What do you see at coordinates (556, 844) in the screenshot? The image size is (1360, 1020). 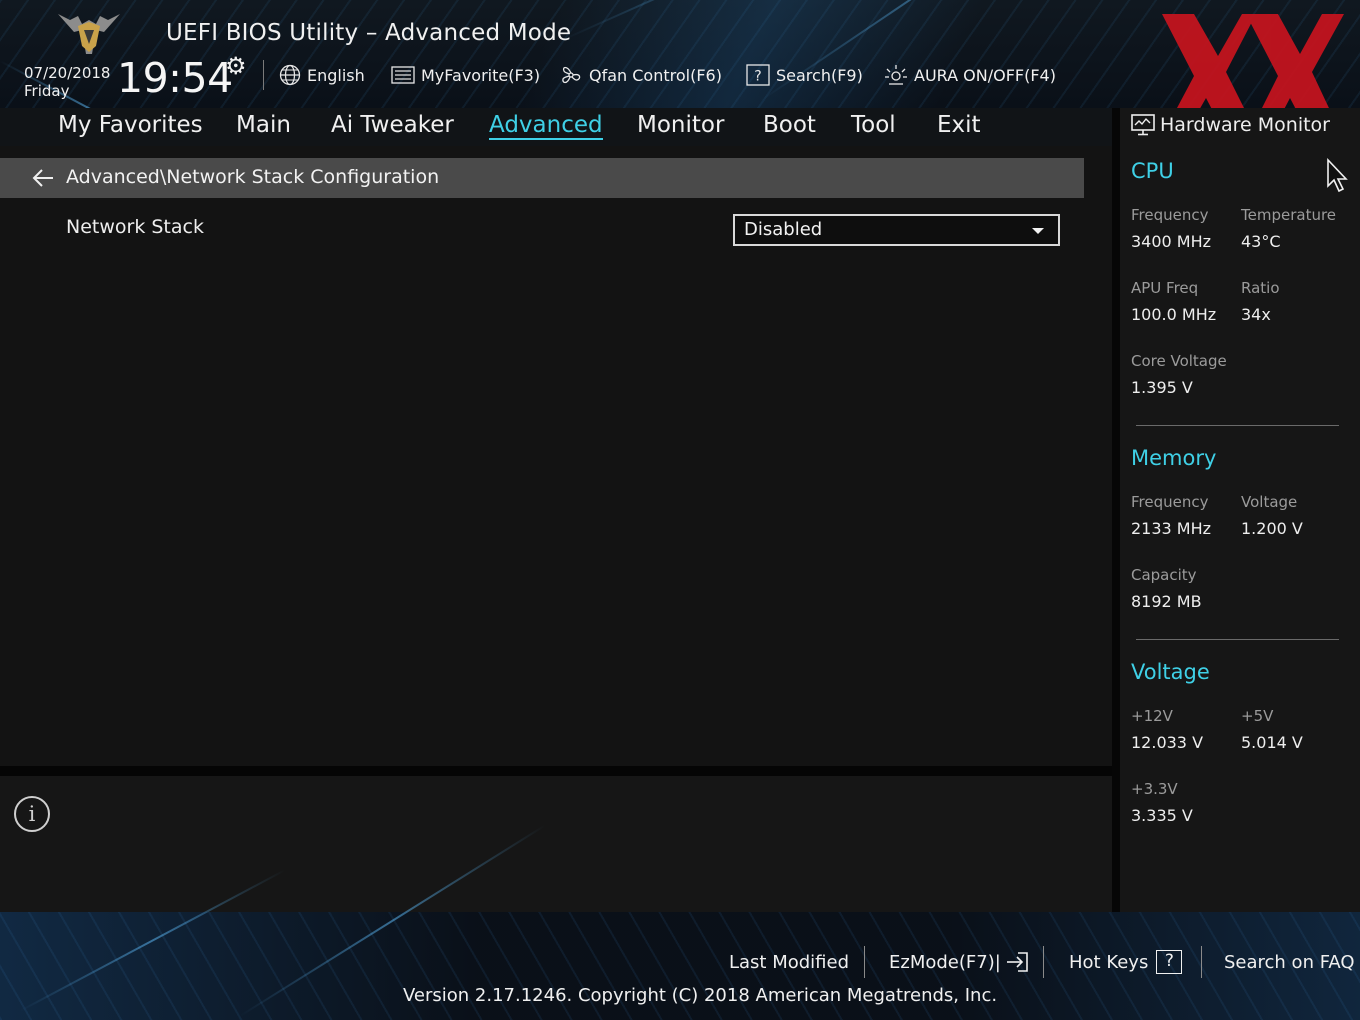 I see `help-info-panel` at bounding box center [556, 844].